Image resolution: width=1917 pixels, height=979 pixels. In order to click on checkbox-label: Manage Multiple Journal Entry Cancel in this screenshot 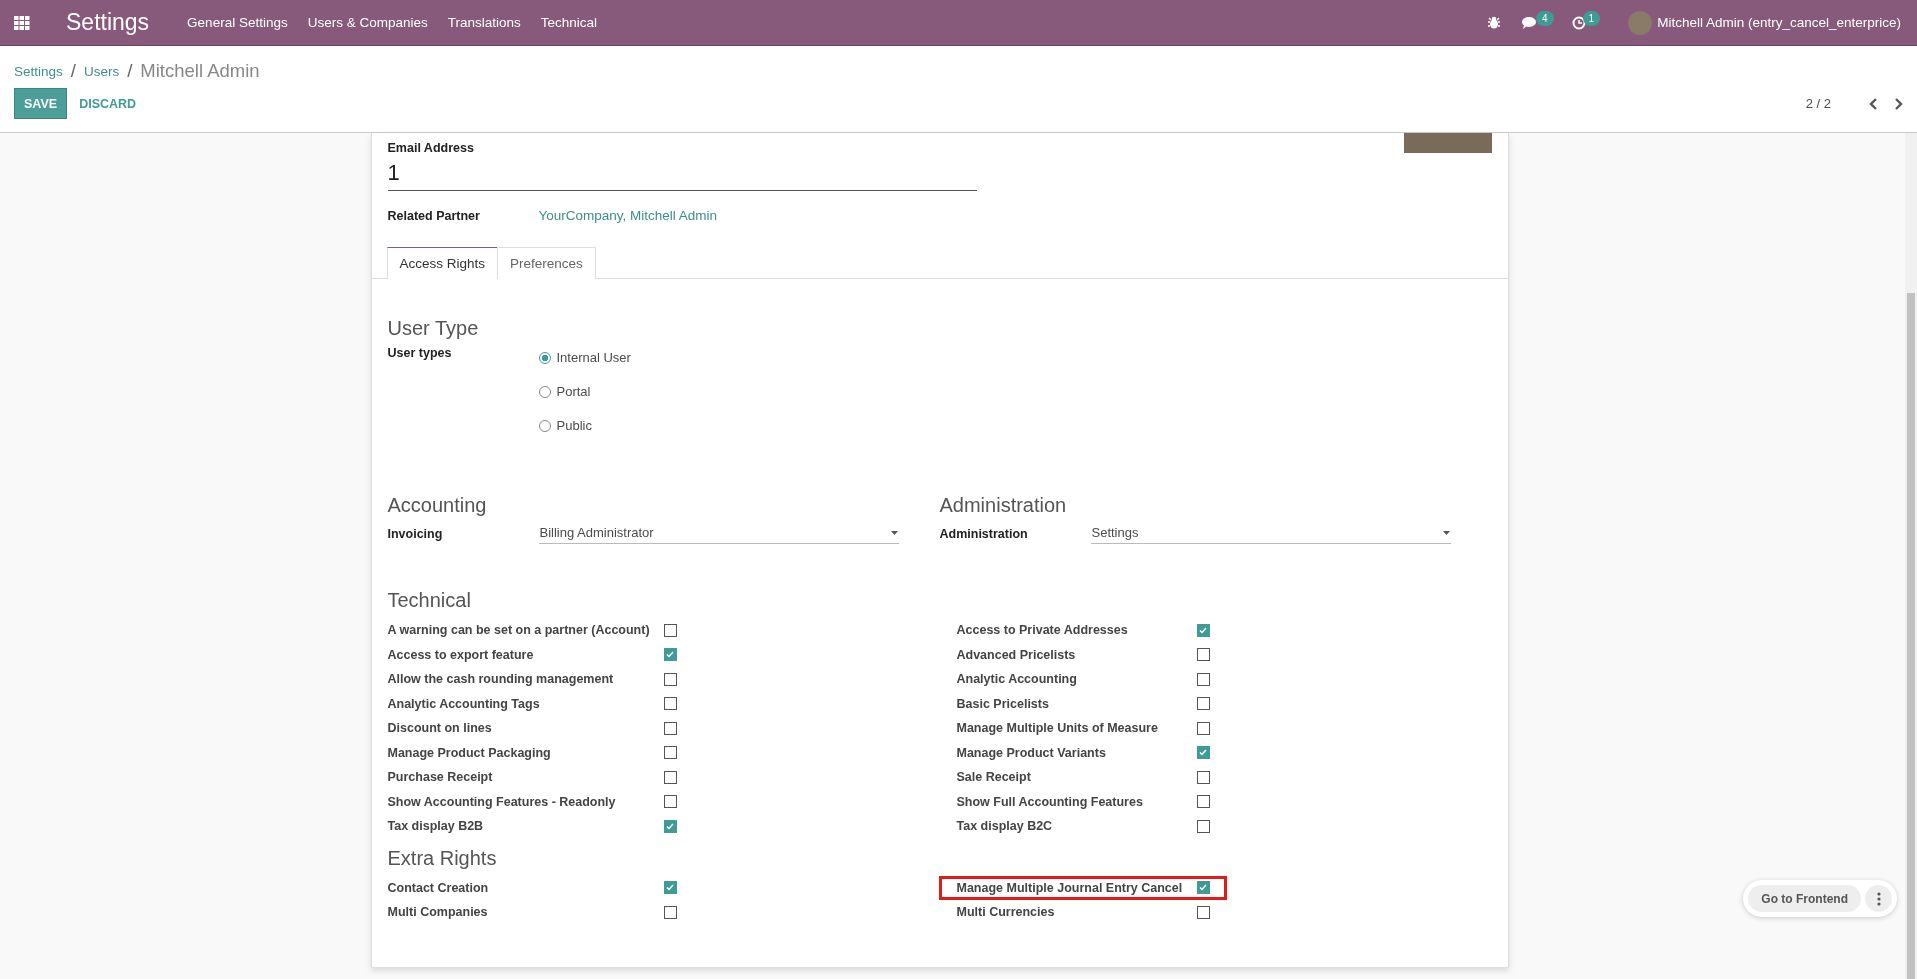, I will do `click(1070, 887)`.